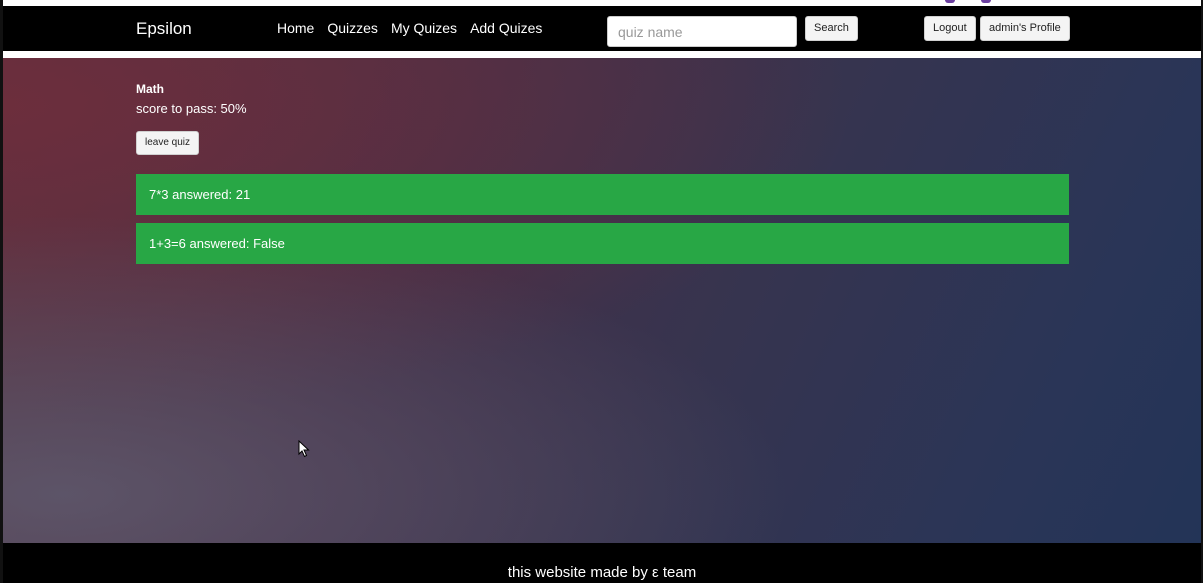 The image size is (1203, 583). I want to click on nav-quizzes-link: Quizzes, so click(352, 28).